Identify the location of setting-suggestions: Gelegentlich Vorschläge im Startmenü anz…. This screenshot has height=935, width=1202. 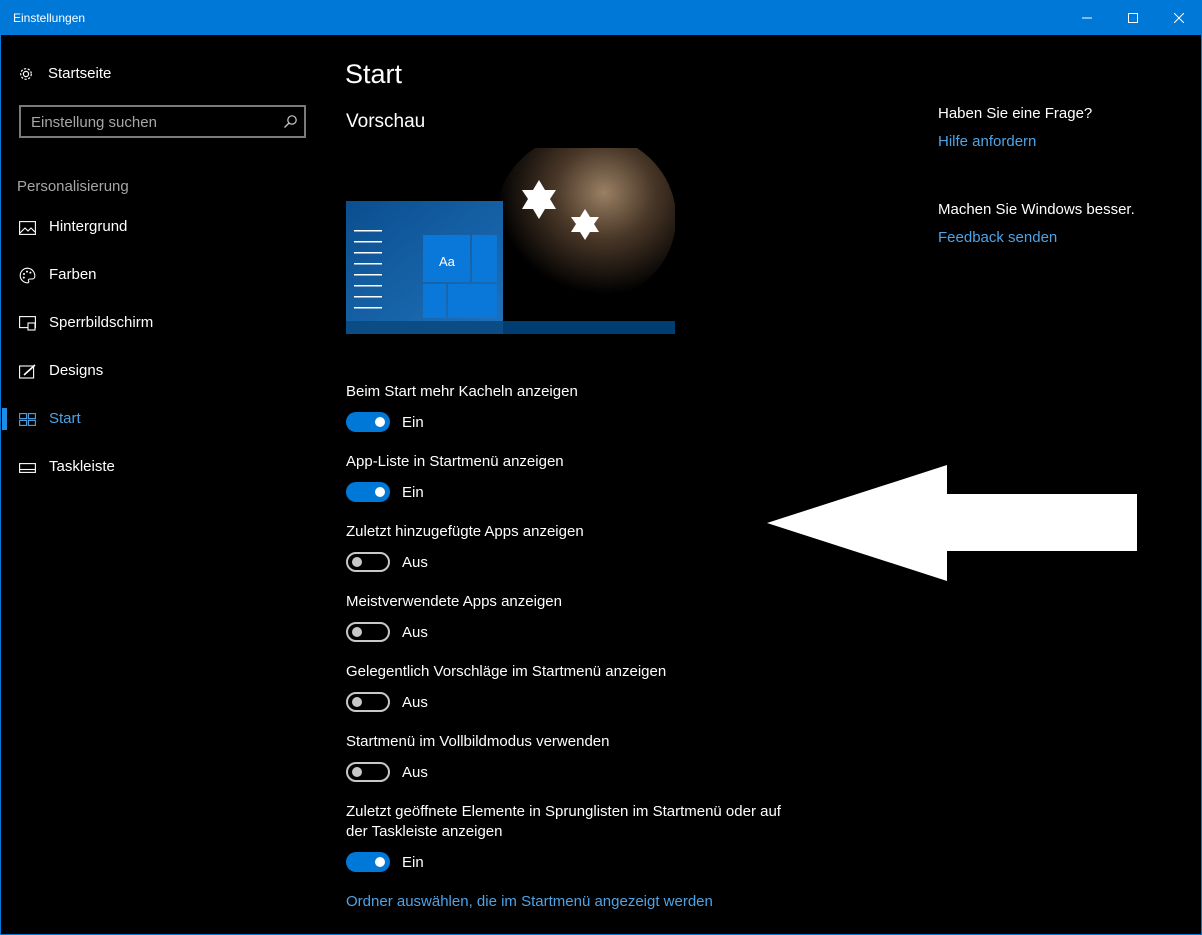
(576, 687).